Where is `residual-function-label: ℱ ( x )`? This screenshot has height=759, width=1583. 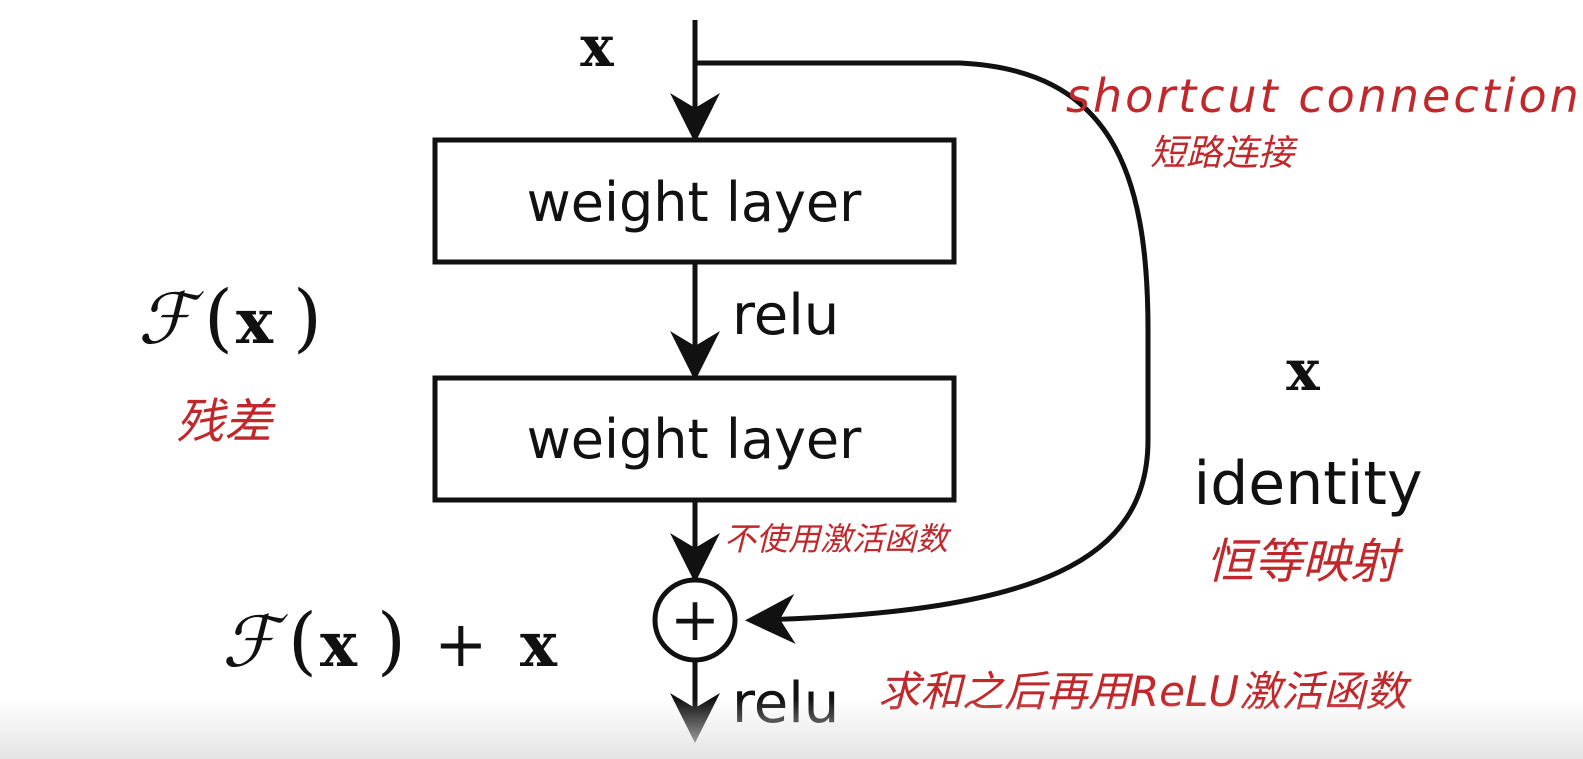
residual-function-label: ℱ ( x ) is located at coordinates (230, 318).